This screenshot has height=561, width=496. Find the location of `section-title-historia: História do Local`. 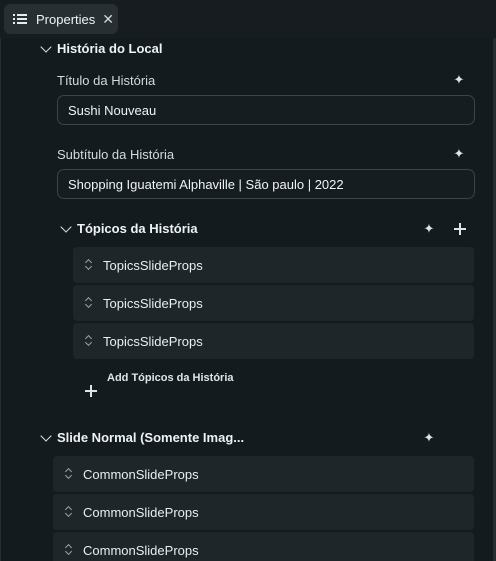

section-title-historia: História do Local is located at coordinates (109, 48).